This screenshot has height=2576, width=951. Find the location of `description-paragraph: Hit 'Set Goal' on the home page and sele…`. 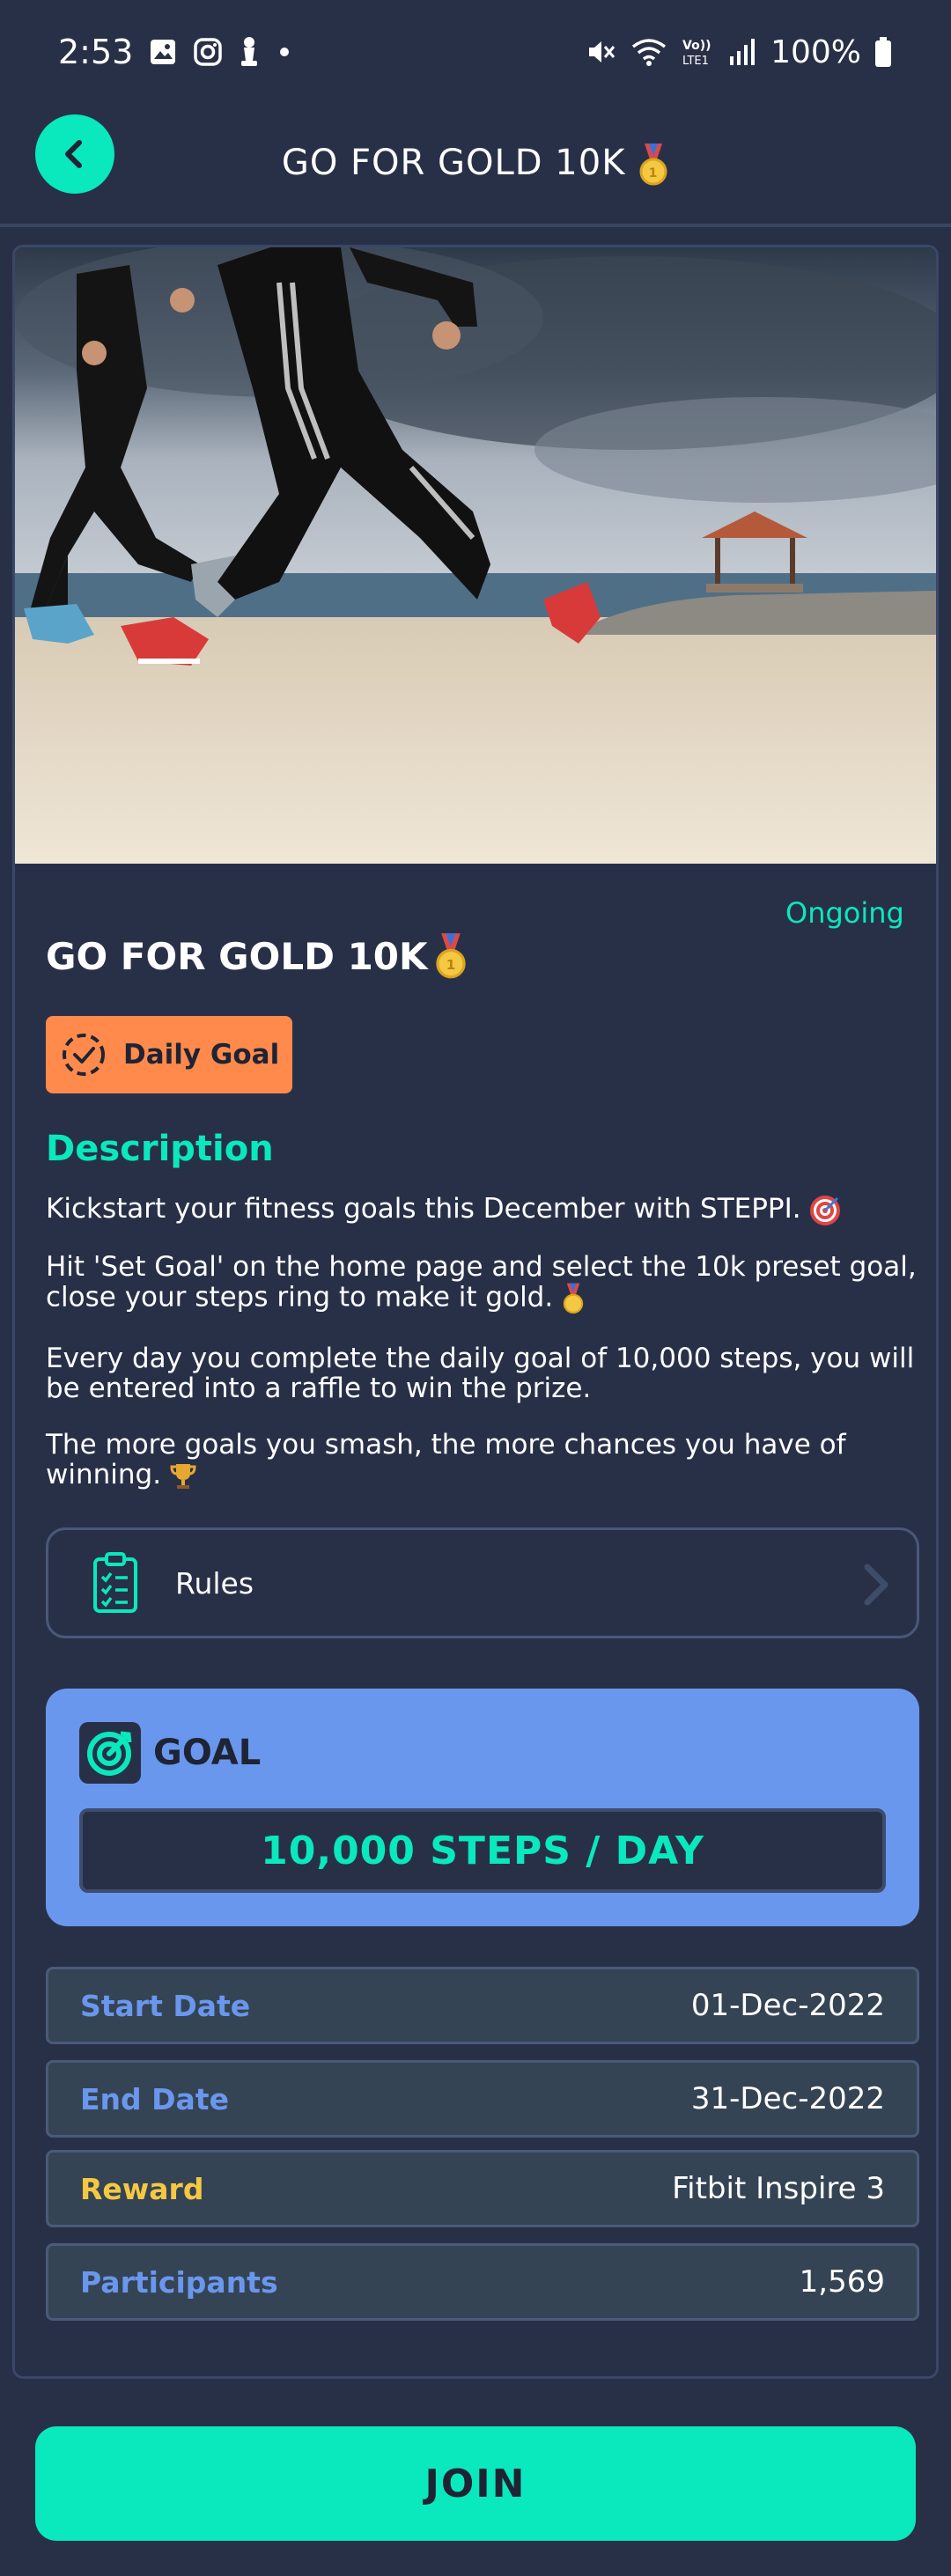

description-paragraph: Hit 'Set Goal' on the home page and sele… is located at coordinates (482, 1283).